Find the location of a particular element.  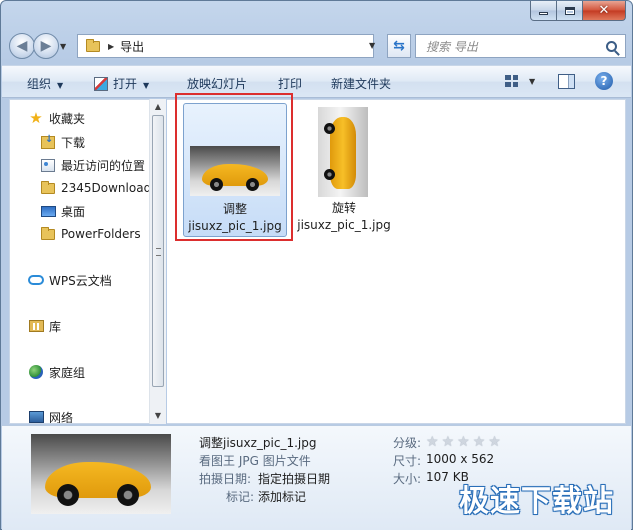

detail-size-label: 大小: is located at coordinates (407, 479).